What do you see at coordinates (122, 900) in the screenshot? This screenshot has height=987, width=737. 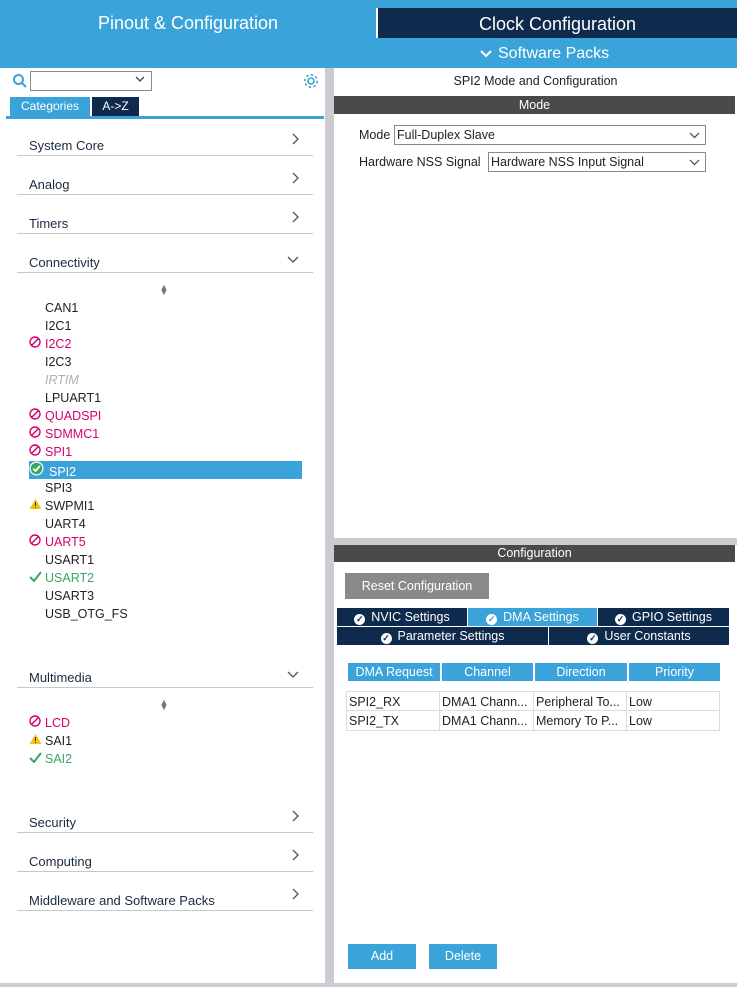 I see `category-label: Middleware and Software Packs` at bounding box center [122, 900].